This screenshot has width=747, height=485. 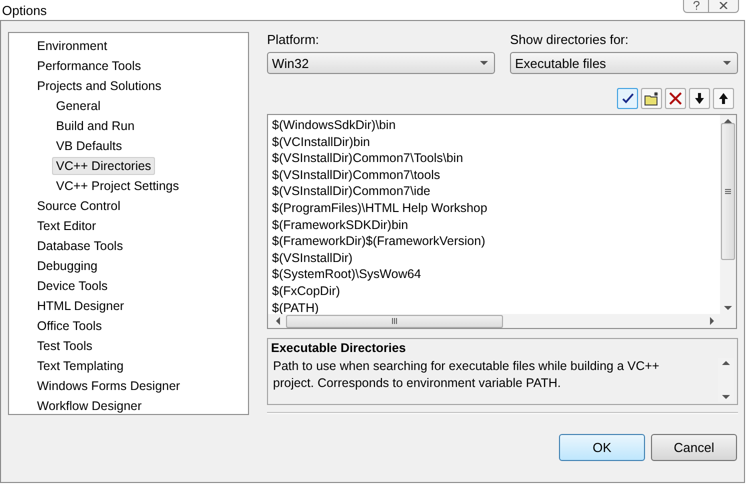 I want to click on show-directories-label: Show directories for:, so click(x=570, y=39).